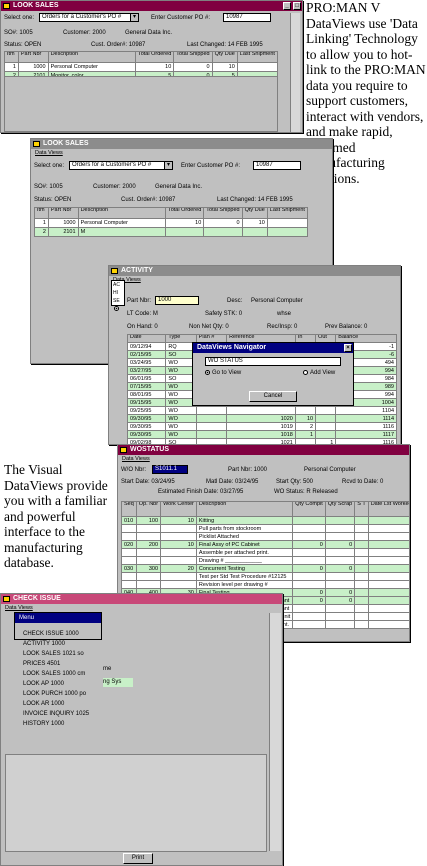 The width and height of the screenshot is (427, 866). I want to click on menu-item: PRICES 4501, so click(60, 664).